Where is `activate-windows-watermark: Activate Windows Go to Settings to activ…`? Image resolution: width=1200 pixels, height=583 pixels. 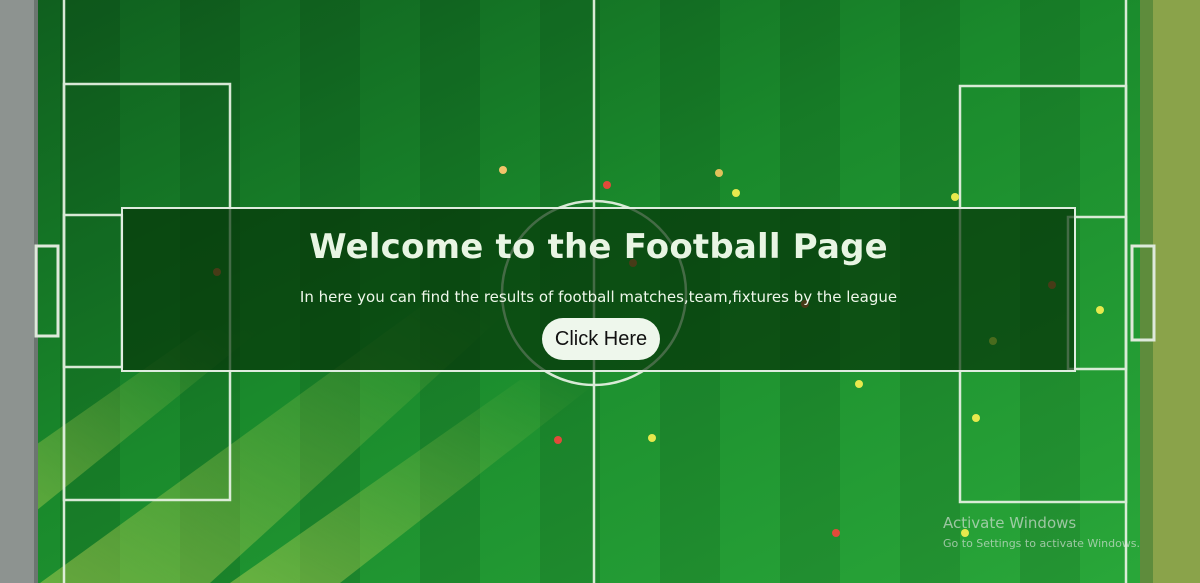
activate-windows-watermark: Activate Windows Go to Settings to activ… is located at coordinates (1041, 533).